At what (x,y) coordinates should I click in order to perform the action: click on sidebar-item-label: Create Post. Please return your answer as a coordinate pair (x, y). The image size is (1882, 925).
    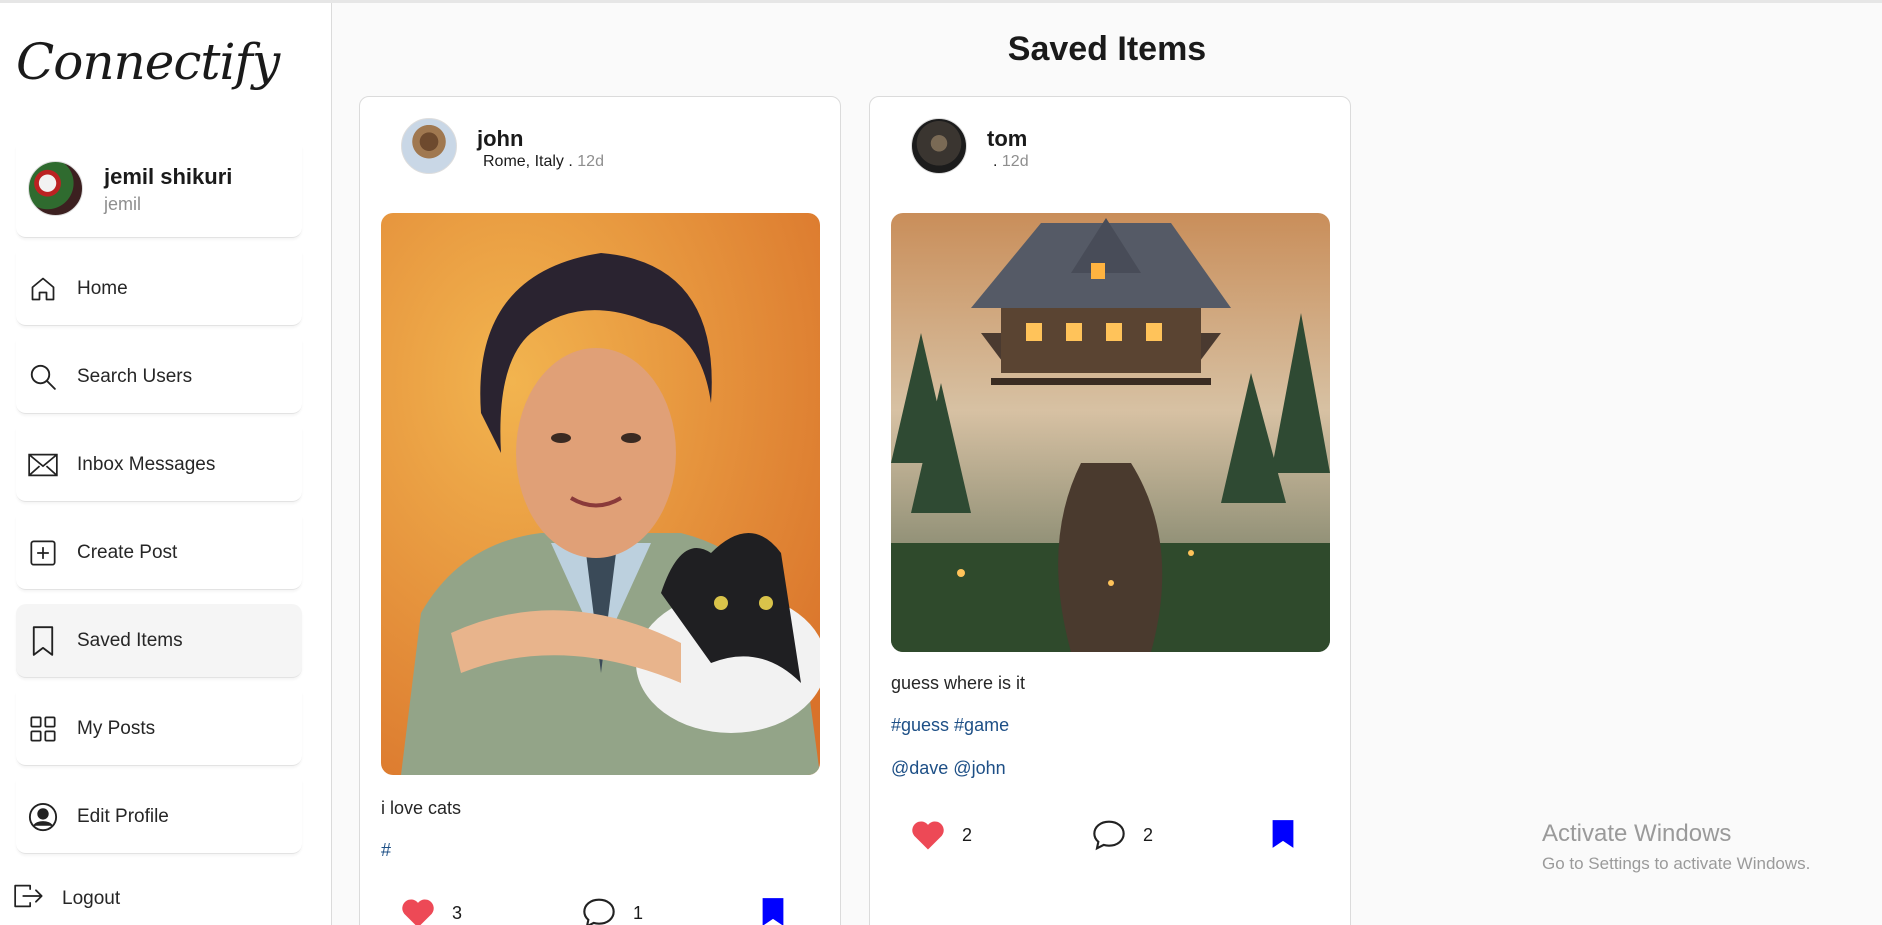
    Looking at the image, I should click on (127, 552).